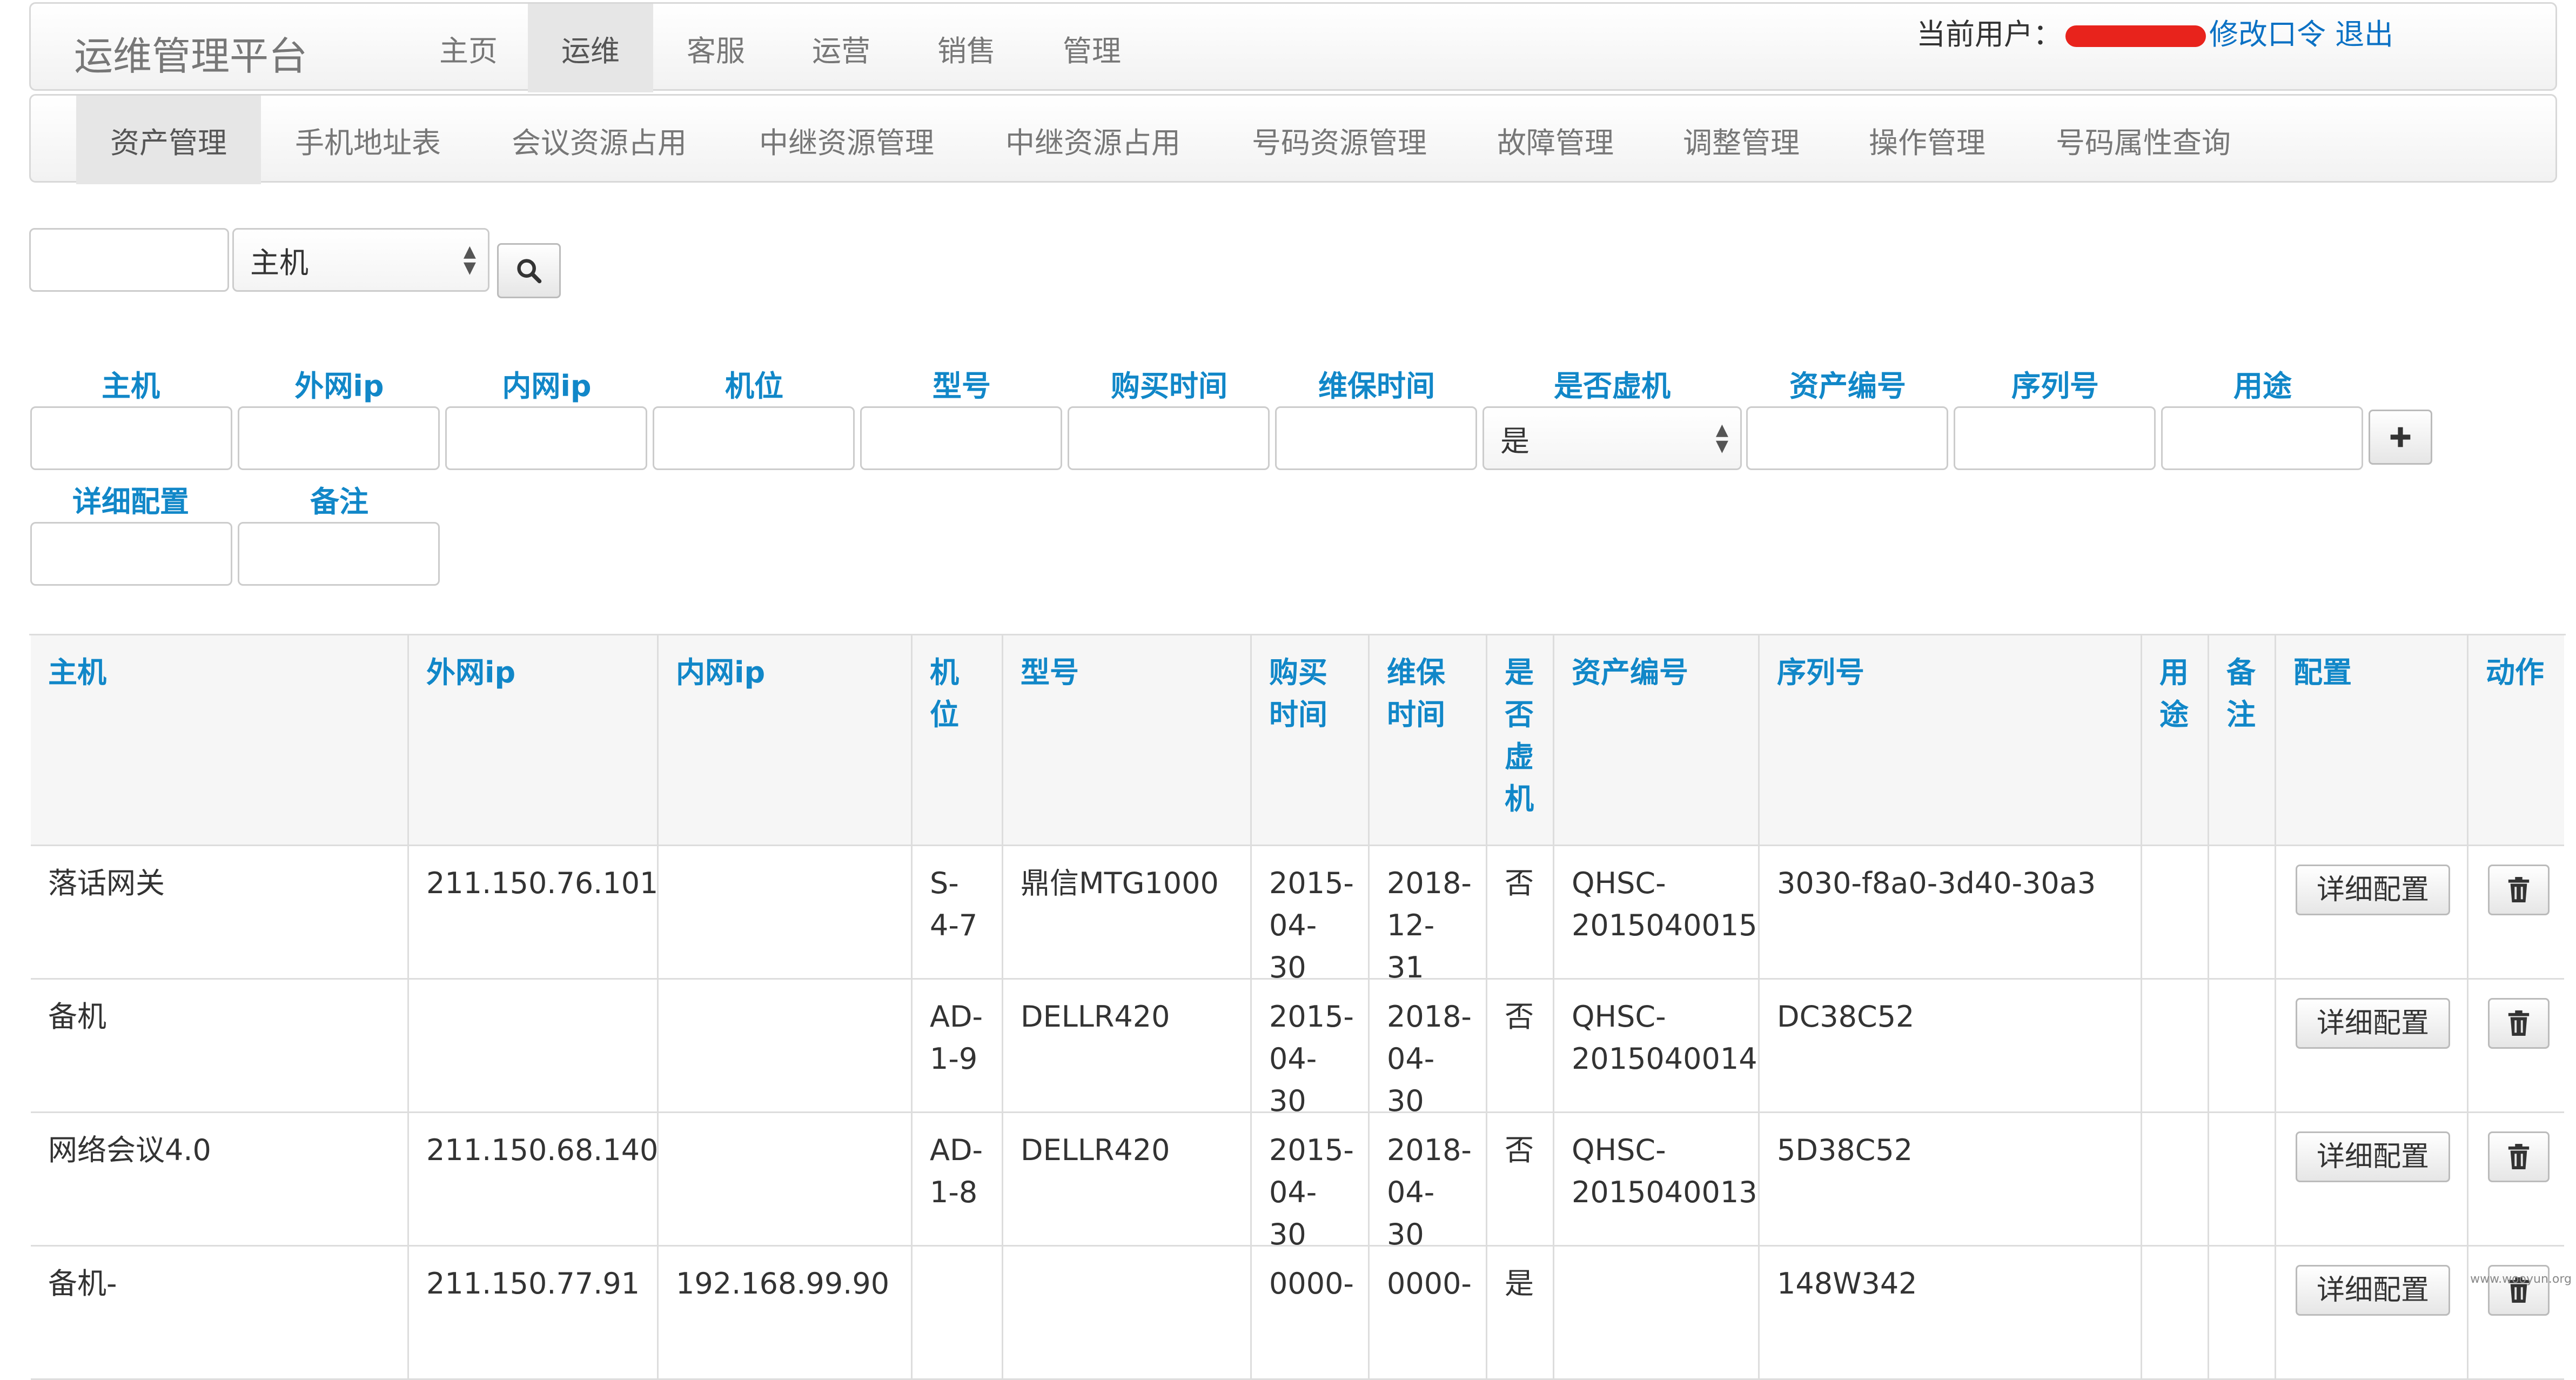 The height and width of the screenshot is (1380, 2576). Describe the element at coordinates (1951, 740) in the screenshot. I see `th-serial: 序列号` at that location.